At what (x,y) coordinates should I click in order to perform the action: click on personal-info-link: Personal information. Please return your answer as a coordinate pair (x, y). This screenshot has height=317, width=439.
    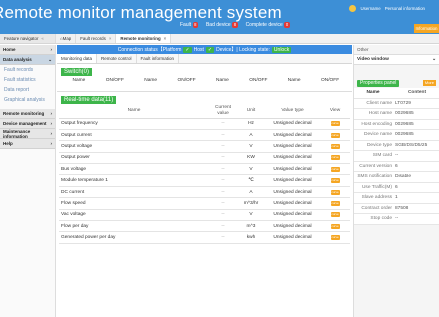
    Looking at the image, I should click on (405, 8).